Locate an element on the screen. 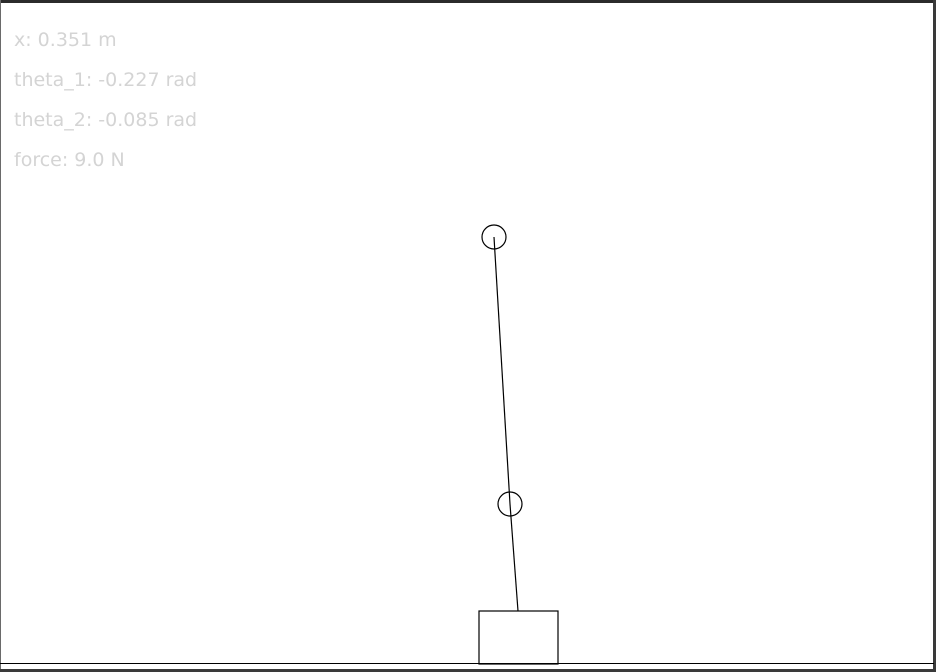 The height and width of the screenshot is (672, 936). lower-pendulum-rod is located at coordinates (514, 557).